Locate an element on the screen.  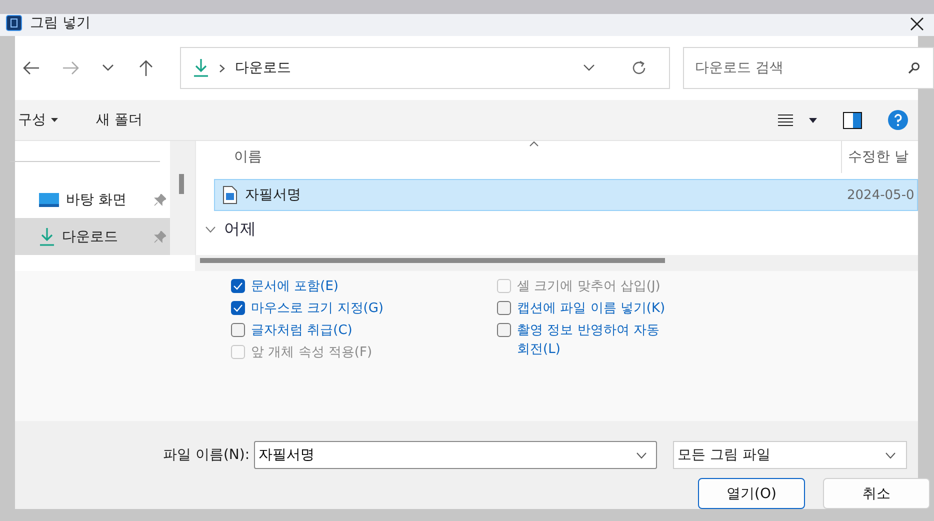
window-title: 그림 넣기 is located at coordinates (60, 23).